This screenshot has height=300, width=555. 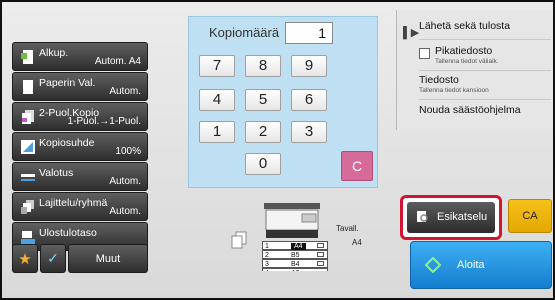 I want to click on copy-ratio-button: Kopiosuhde 100%, so click(x=80, y=146).